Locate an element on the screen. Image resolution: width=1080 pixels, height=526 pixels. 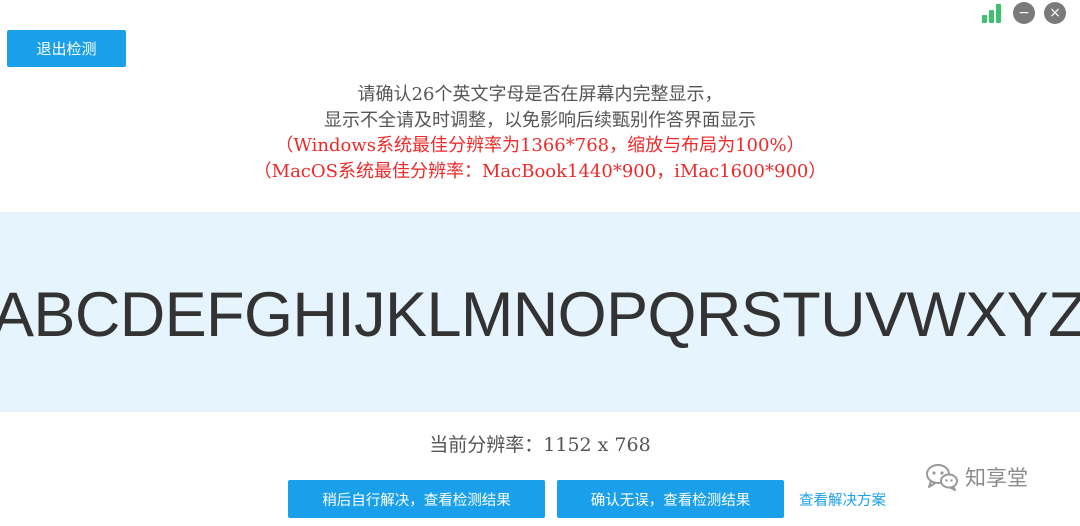
close-icon: × is located at coordinates (1055, 13).